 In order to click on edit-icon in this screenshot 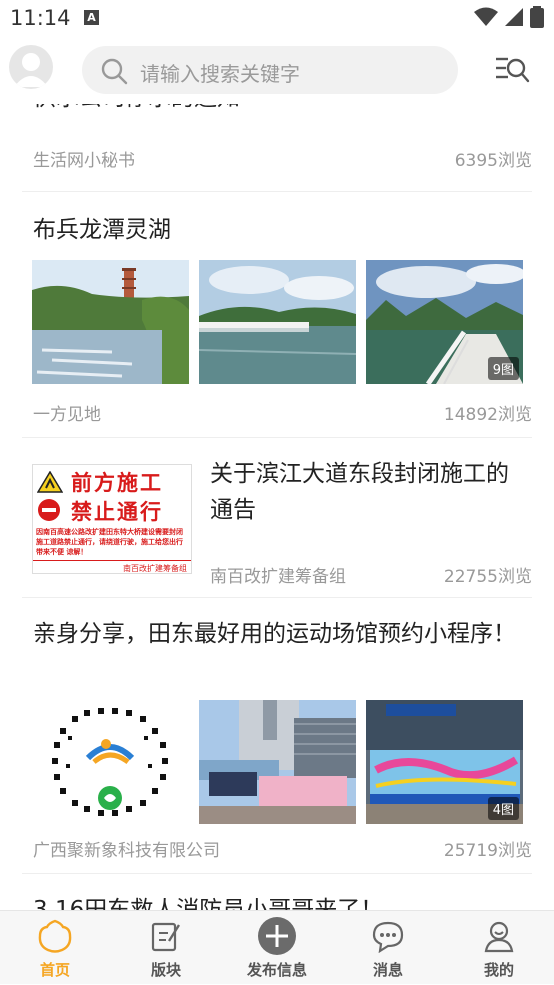, I will do `click(166, 937)`.